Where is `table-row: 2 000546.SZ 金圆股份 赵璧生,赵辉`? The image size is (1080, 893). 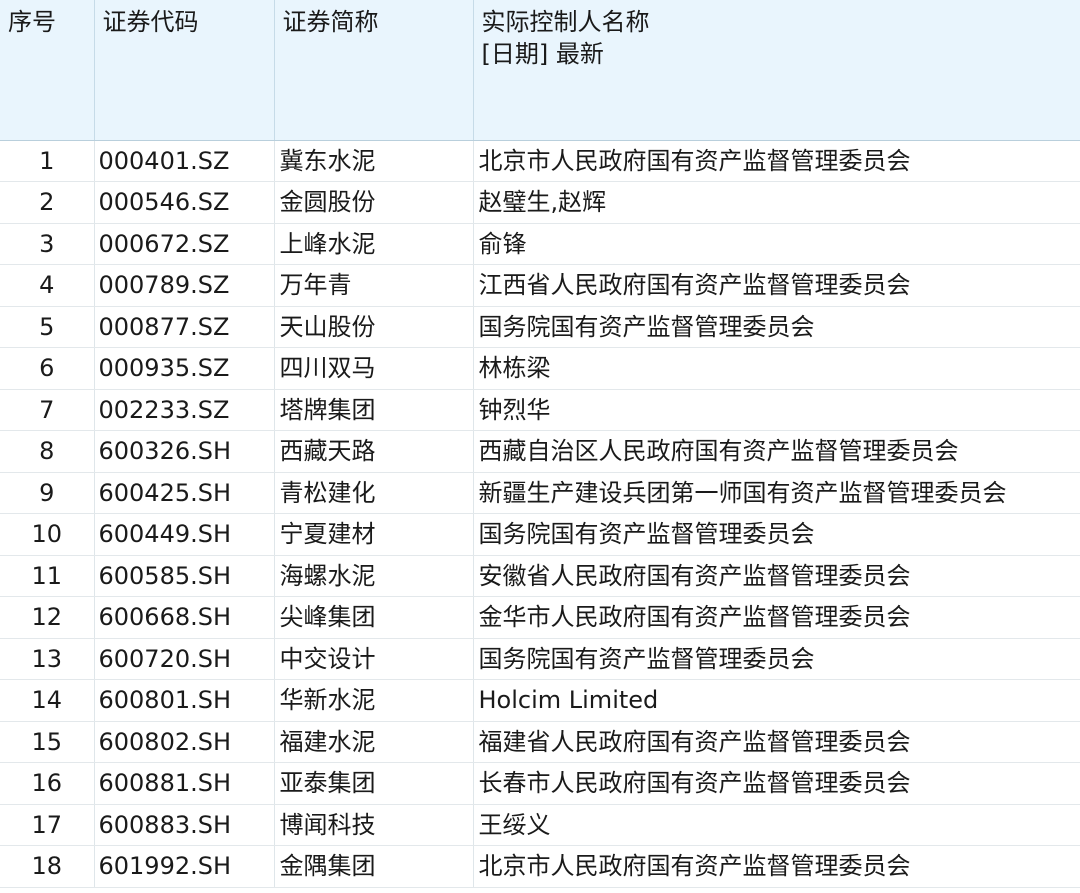 table-row: 2 000546.SZ 金圆股份 赵璧生,赵辉 is located at coordinates (540, 202).